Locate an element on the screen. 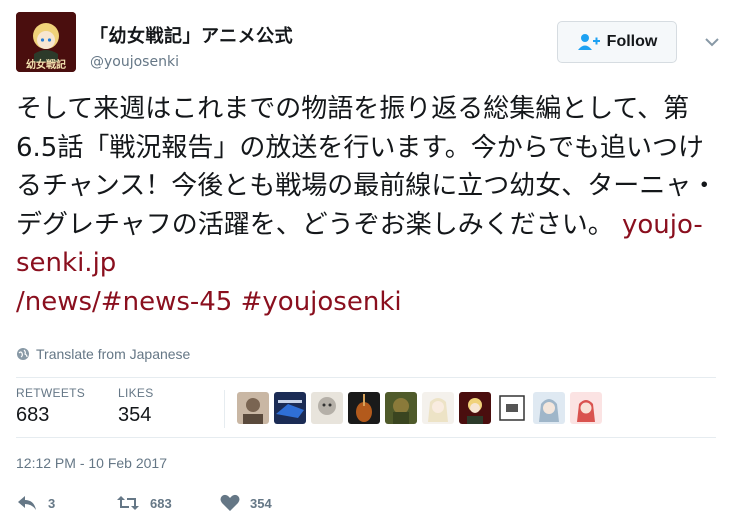 This screenshot has width=739, height=530. reply-button: 3 is located at coordinates (35, 503).